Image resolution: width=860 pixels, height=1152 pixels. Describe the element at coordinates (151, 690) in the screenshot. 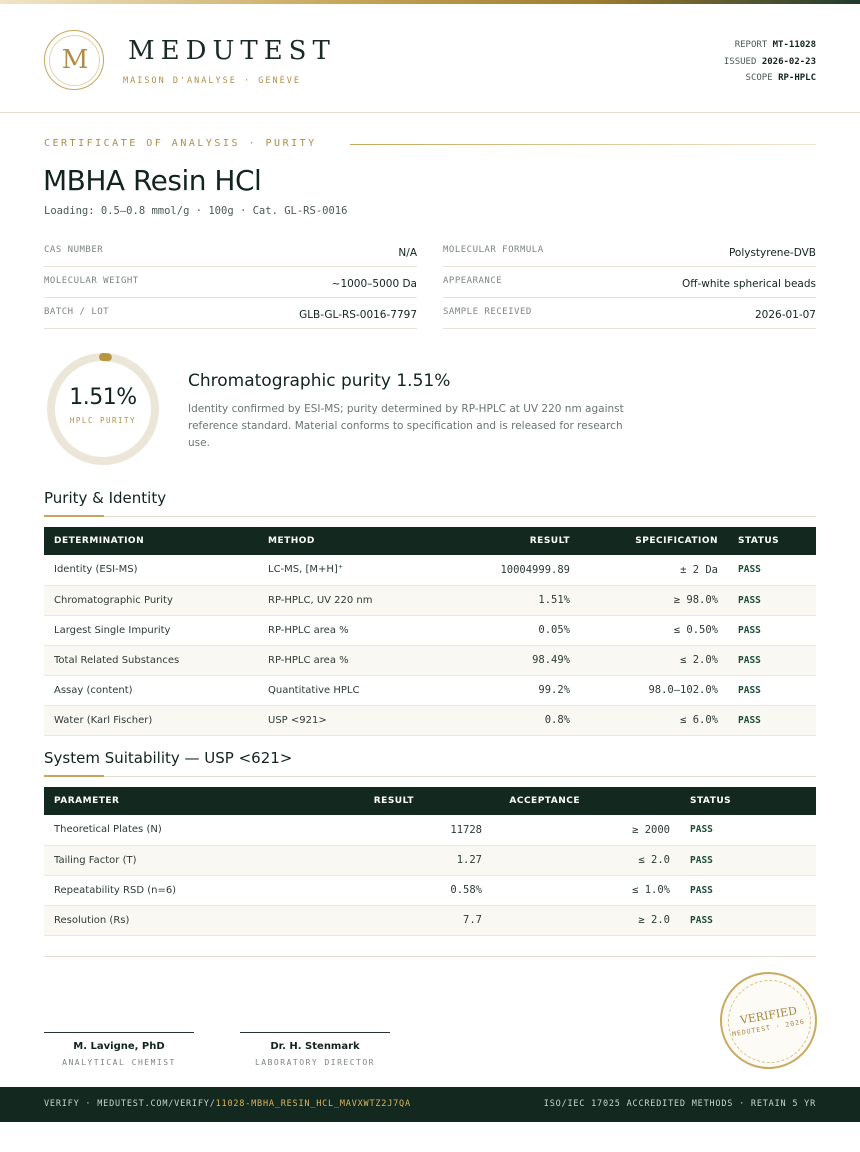

I see `cell-determination: Assay (content)` at that location.